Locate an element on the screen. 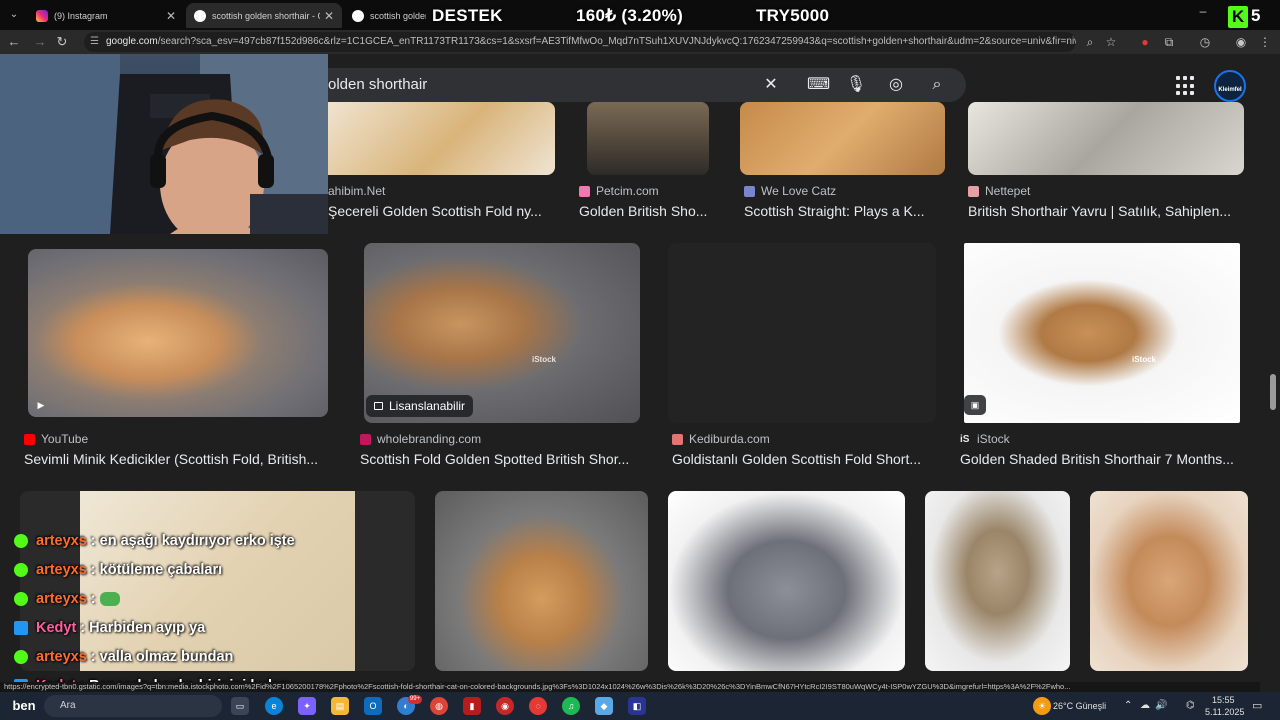  result-source: ahibim.Net is located at coordinates (356, 191).